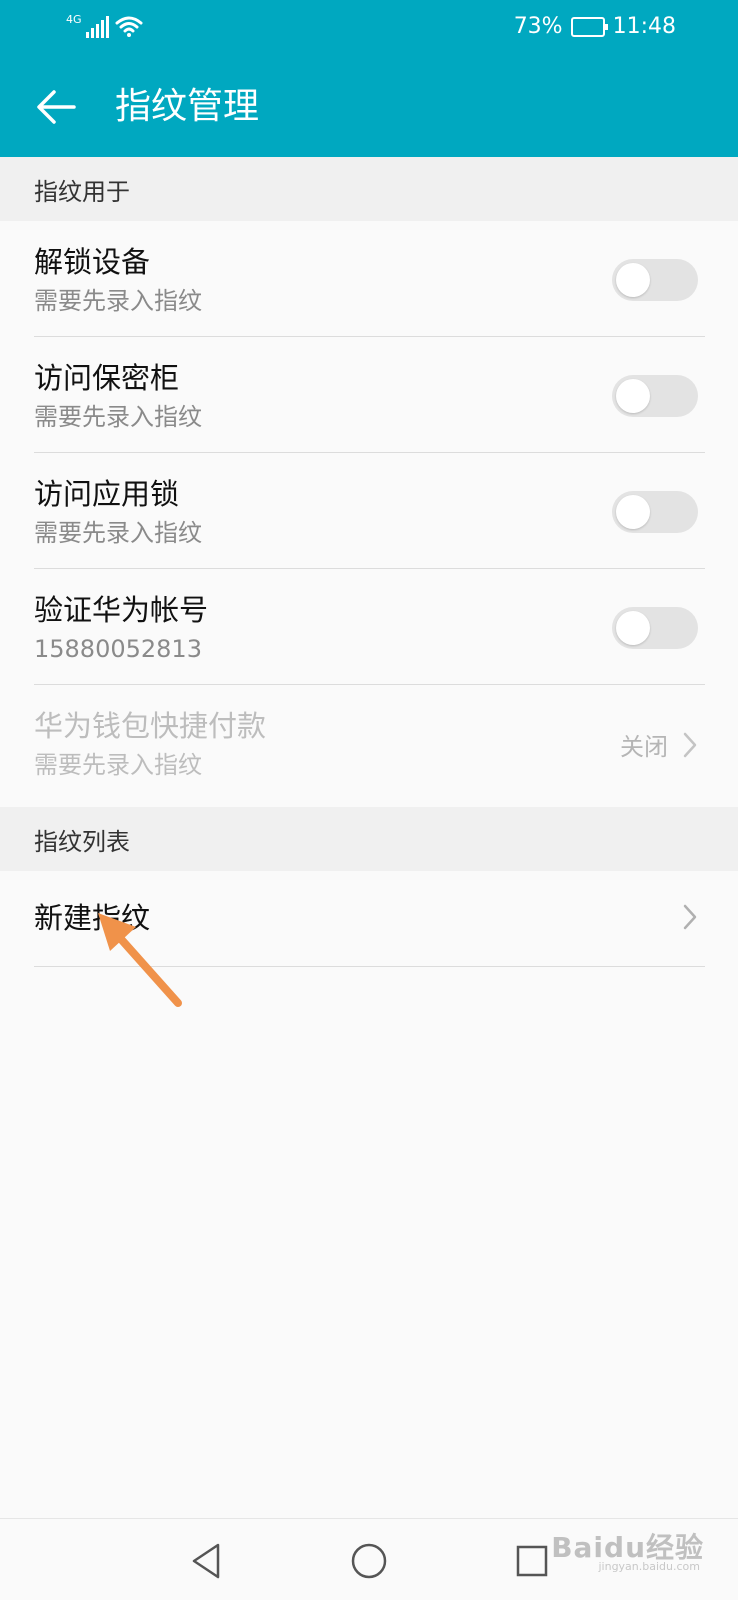 This screenshot has height=1600, width=738. I want to click on square-recents-icon, so click(532, 1561).